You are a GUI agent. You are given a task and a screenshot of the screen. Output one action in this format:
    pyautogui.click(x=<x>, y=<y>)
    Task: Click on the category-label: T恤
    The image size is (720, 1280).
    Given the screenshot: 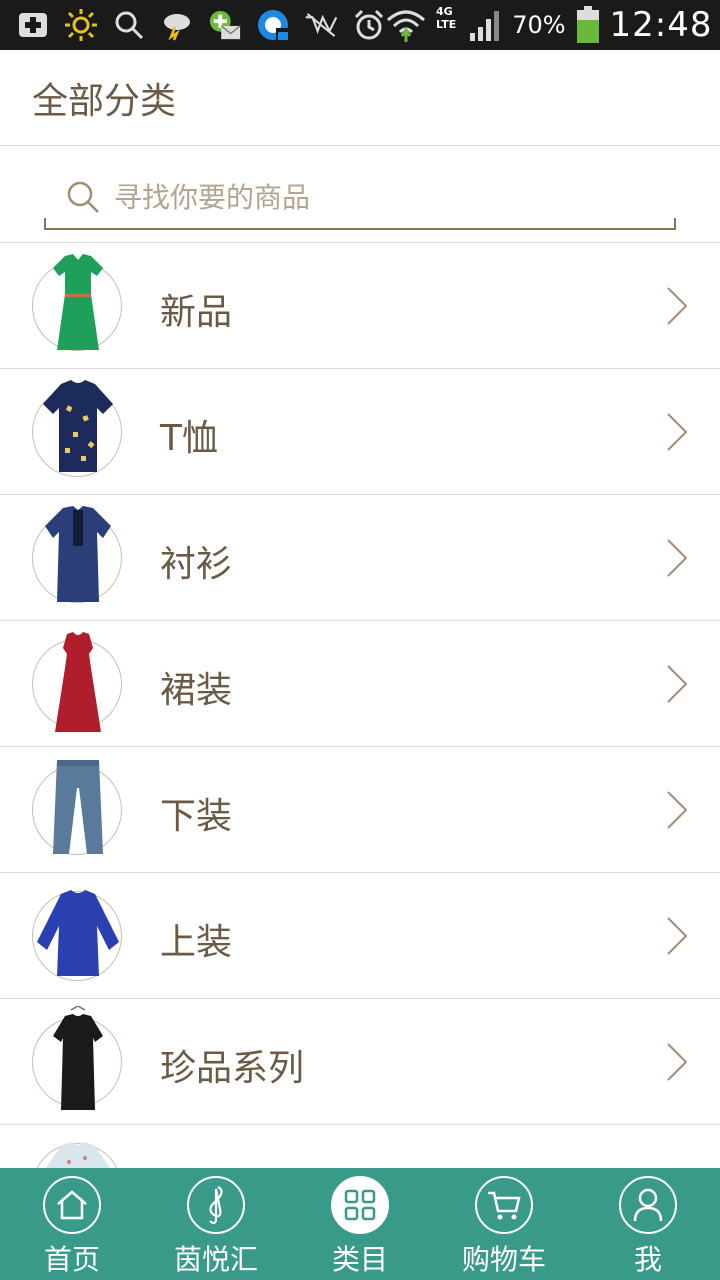 What is the action you would take?
    pyautogui.click(x=189, y=438)
    